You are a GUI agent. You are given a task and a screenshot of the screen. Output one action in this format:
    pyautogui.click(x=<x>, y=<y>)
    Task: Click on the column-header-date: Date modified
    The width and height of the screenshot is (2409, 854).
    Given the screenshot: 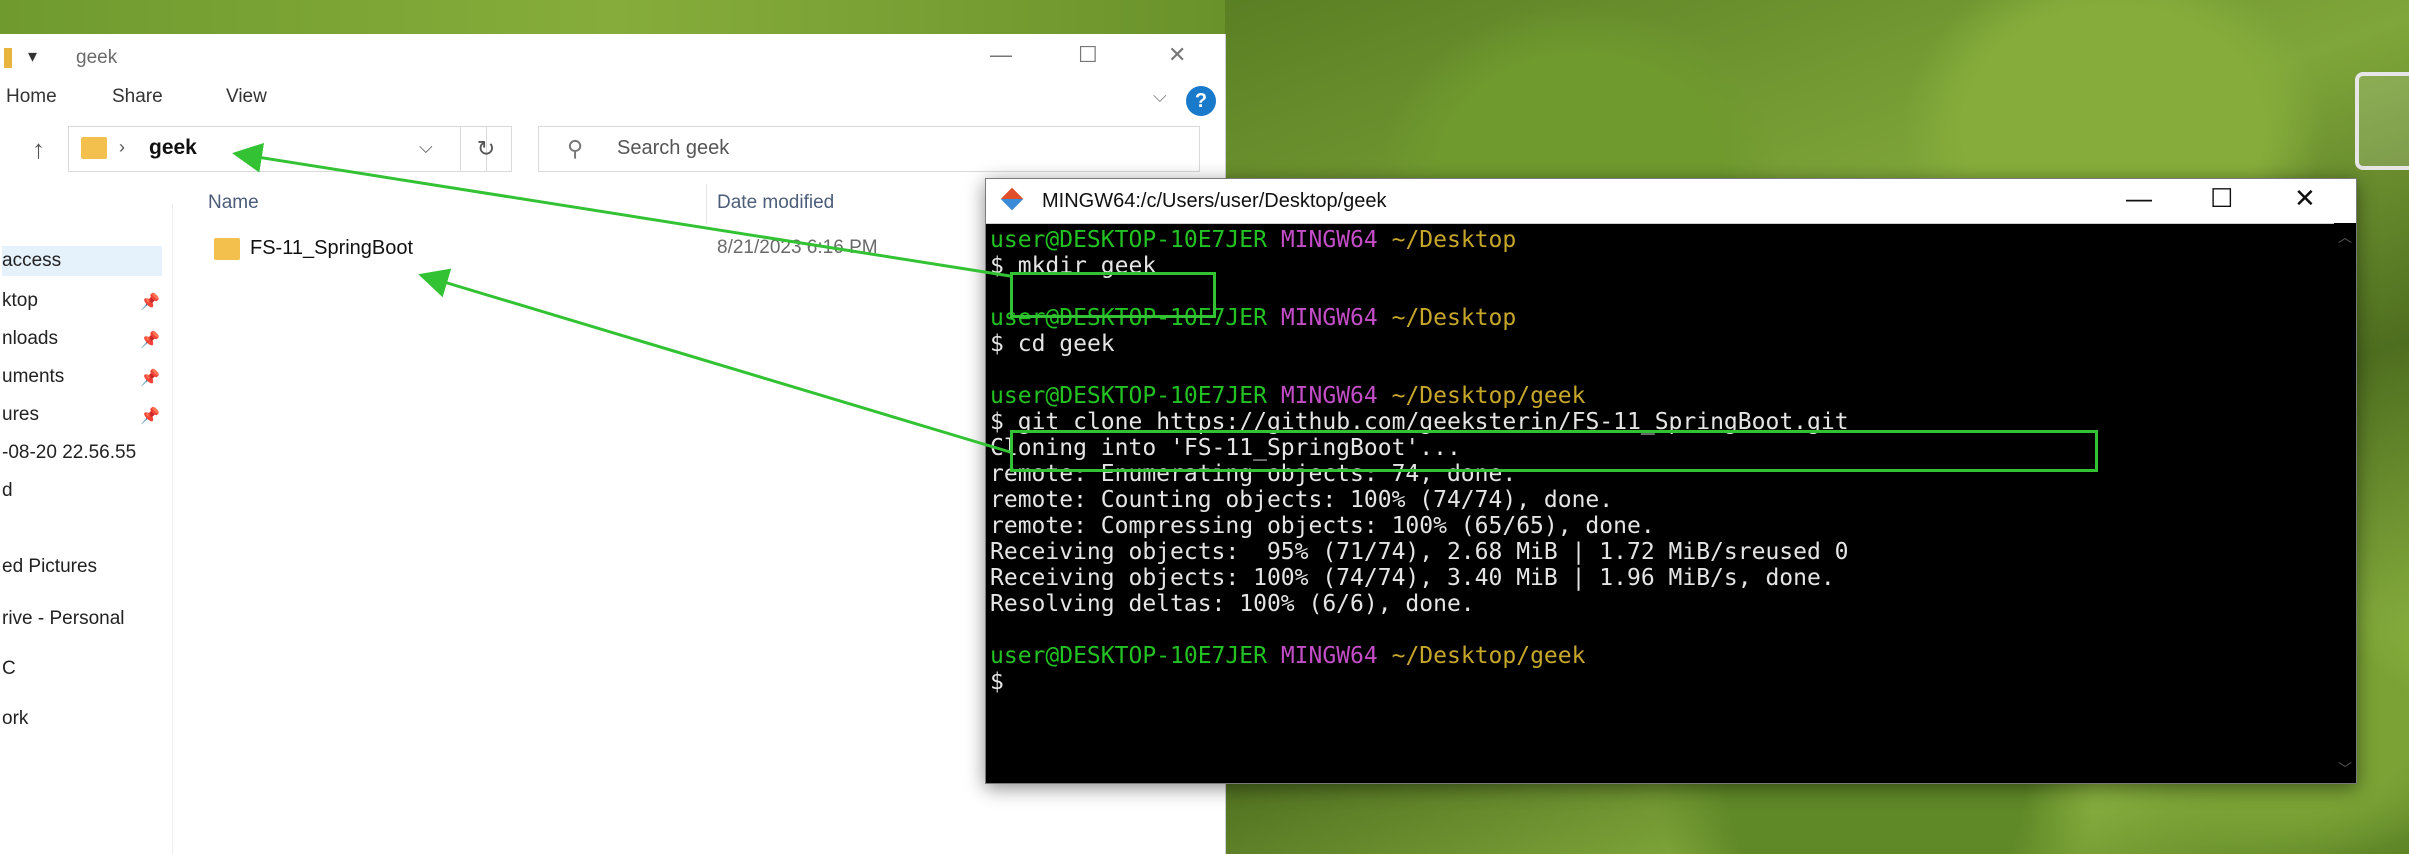 What is the action you would take?
    pyautogui.click(x=775, y=203)
    